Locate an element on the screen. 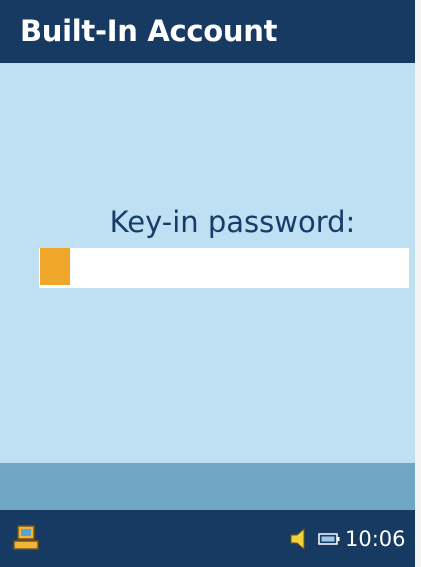 The width and height of the screenshot is (421, 567). text-cursor is located at coordinates (55, 266).